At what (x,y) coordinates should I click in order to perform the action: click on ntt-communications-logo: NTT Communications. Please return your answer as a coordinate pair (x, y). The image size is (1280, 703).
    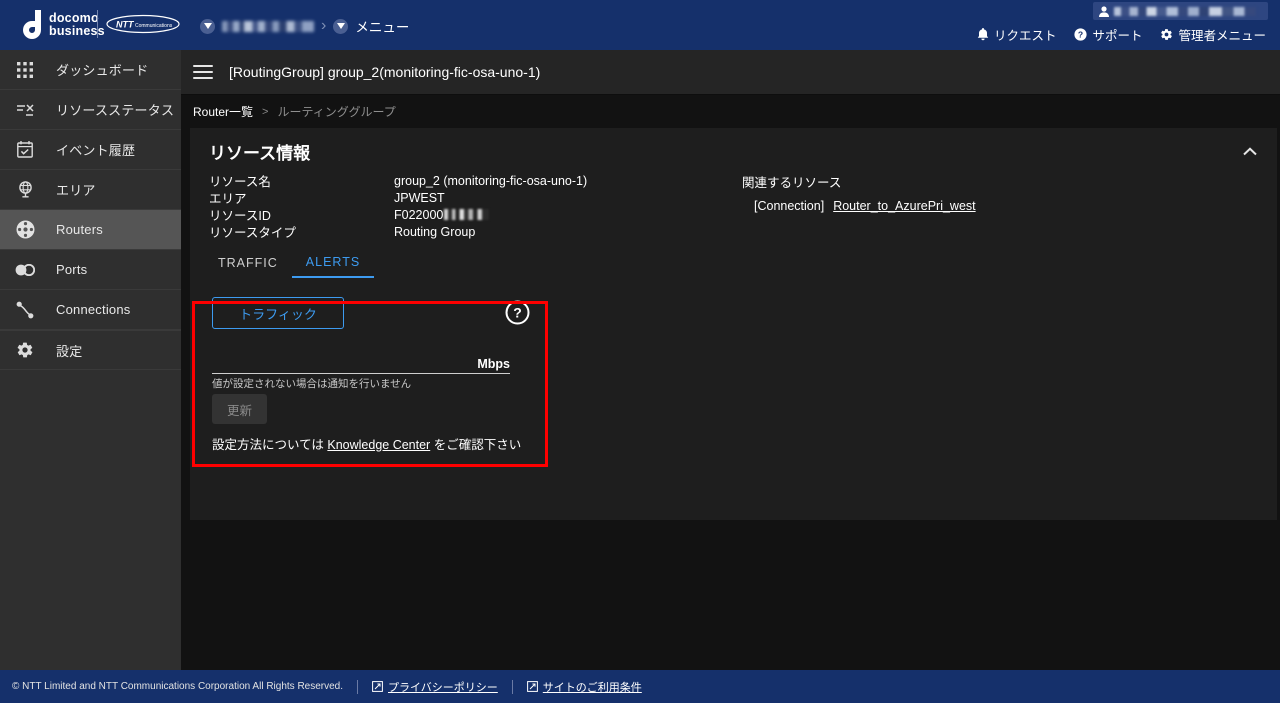
    Looking at the image, I should click on (143, 24).